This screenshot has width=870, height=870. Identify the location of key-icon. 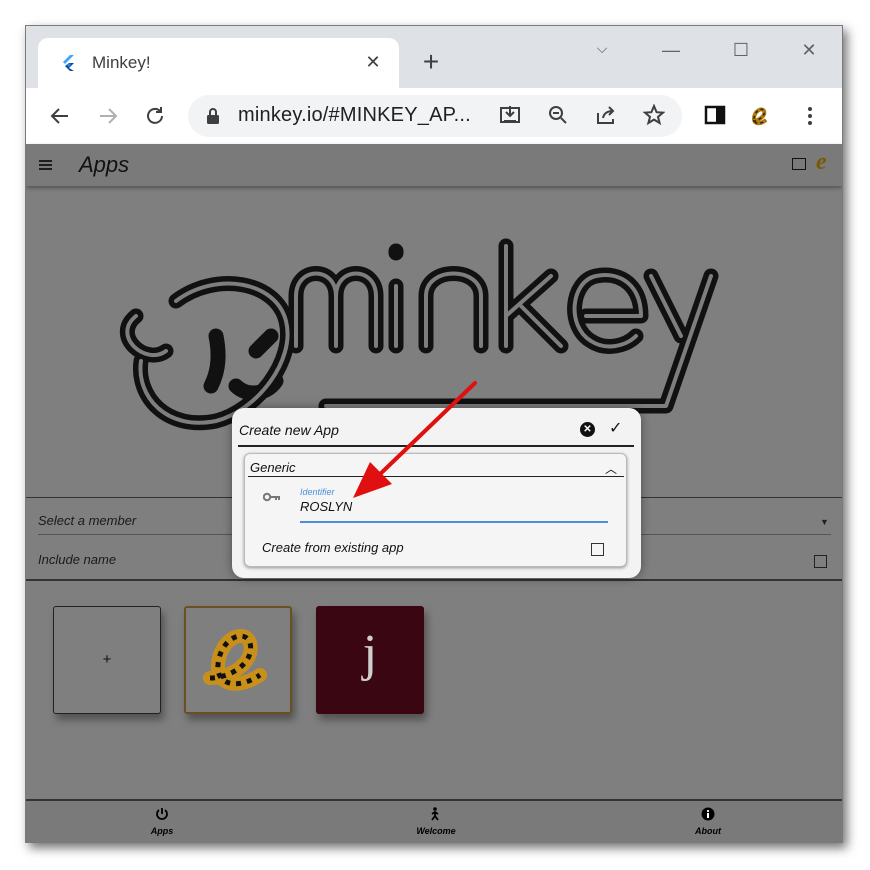
(271, 497).